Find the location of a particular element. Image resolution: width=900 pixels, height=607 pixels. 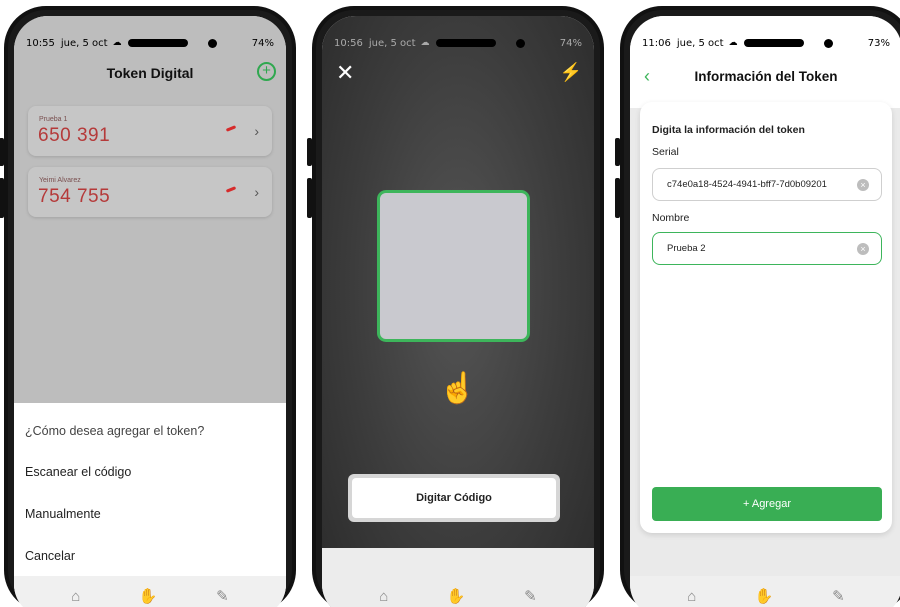

name-value: Prueba 2 is located at coordinates (686, 248).